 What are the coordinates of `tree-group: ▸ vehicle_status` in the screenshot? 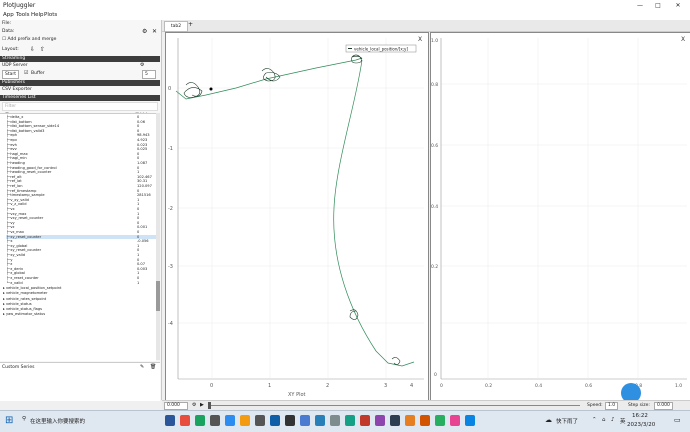 It's located at (78, 304).